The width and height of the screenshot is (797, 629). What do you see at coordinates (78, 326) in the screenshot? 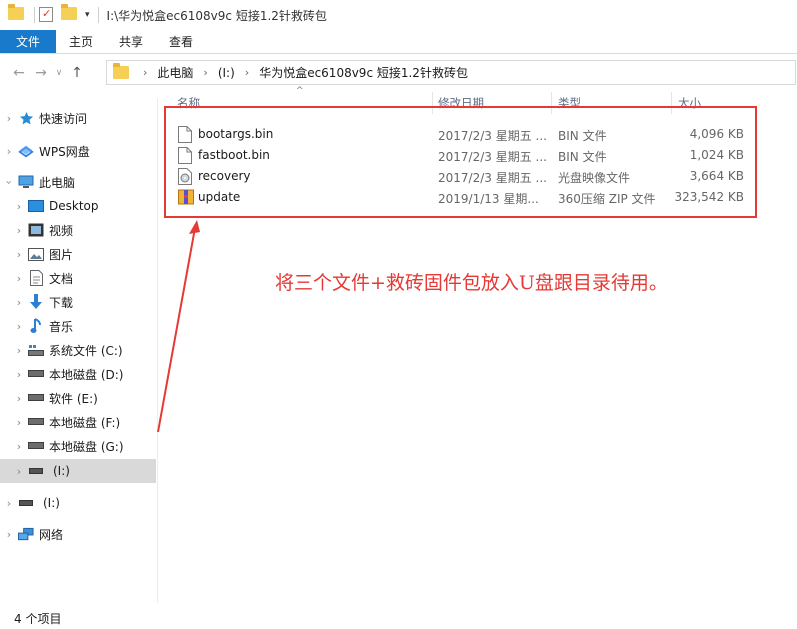
I see `sidebar-item-music: › 音乐` at bounding box center [78, 326].